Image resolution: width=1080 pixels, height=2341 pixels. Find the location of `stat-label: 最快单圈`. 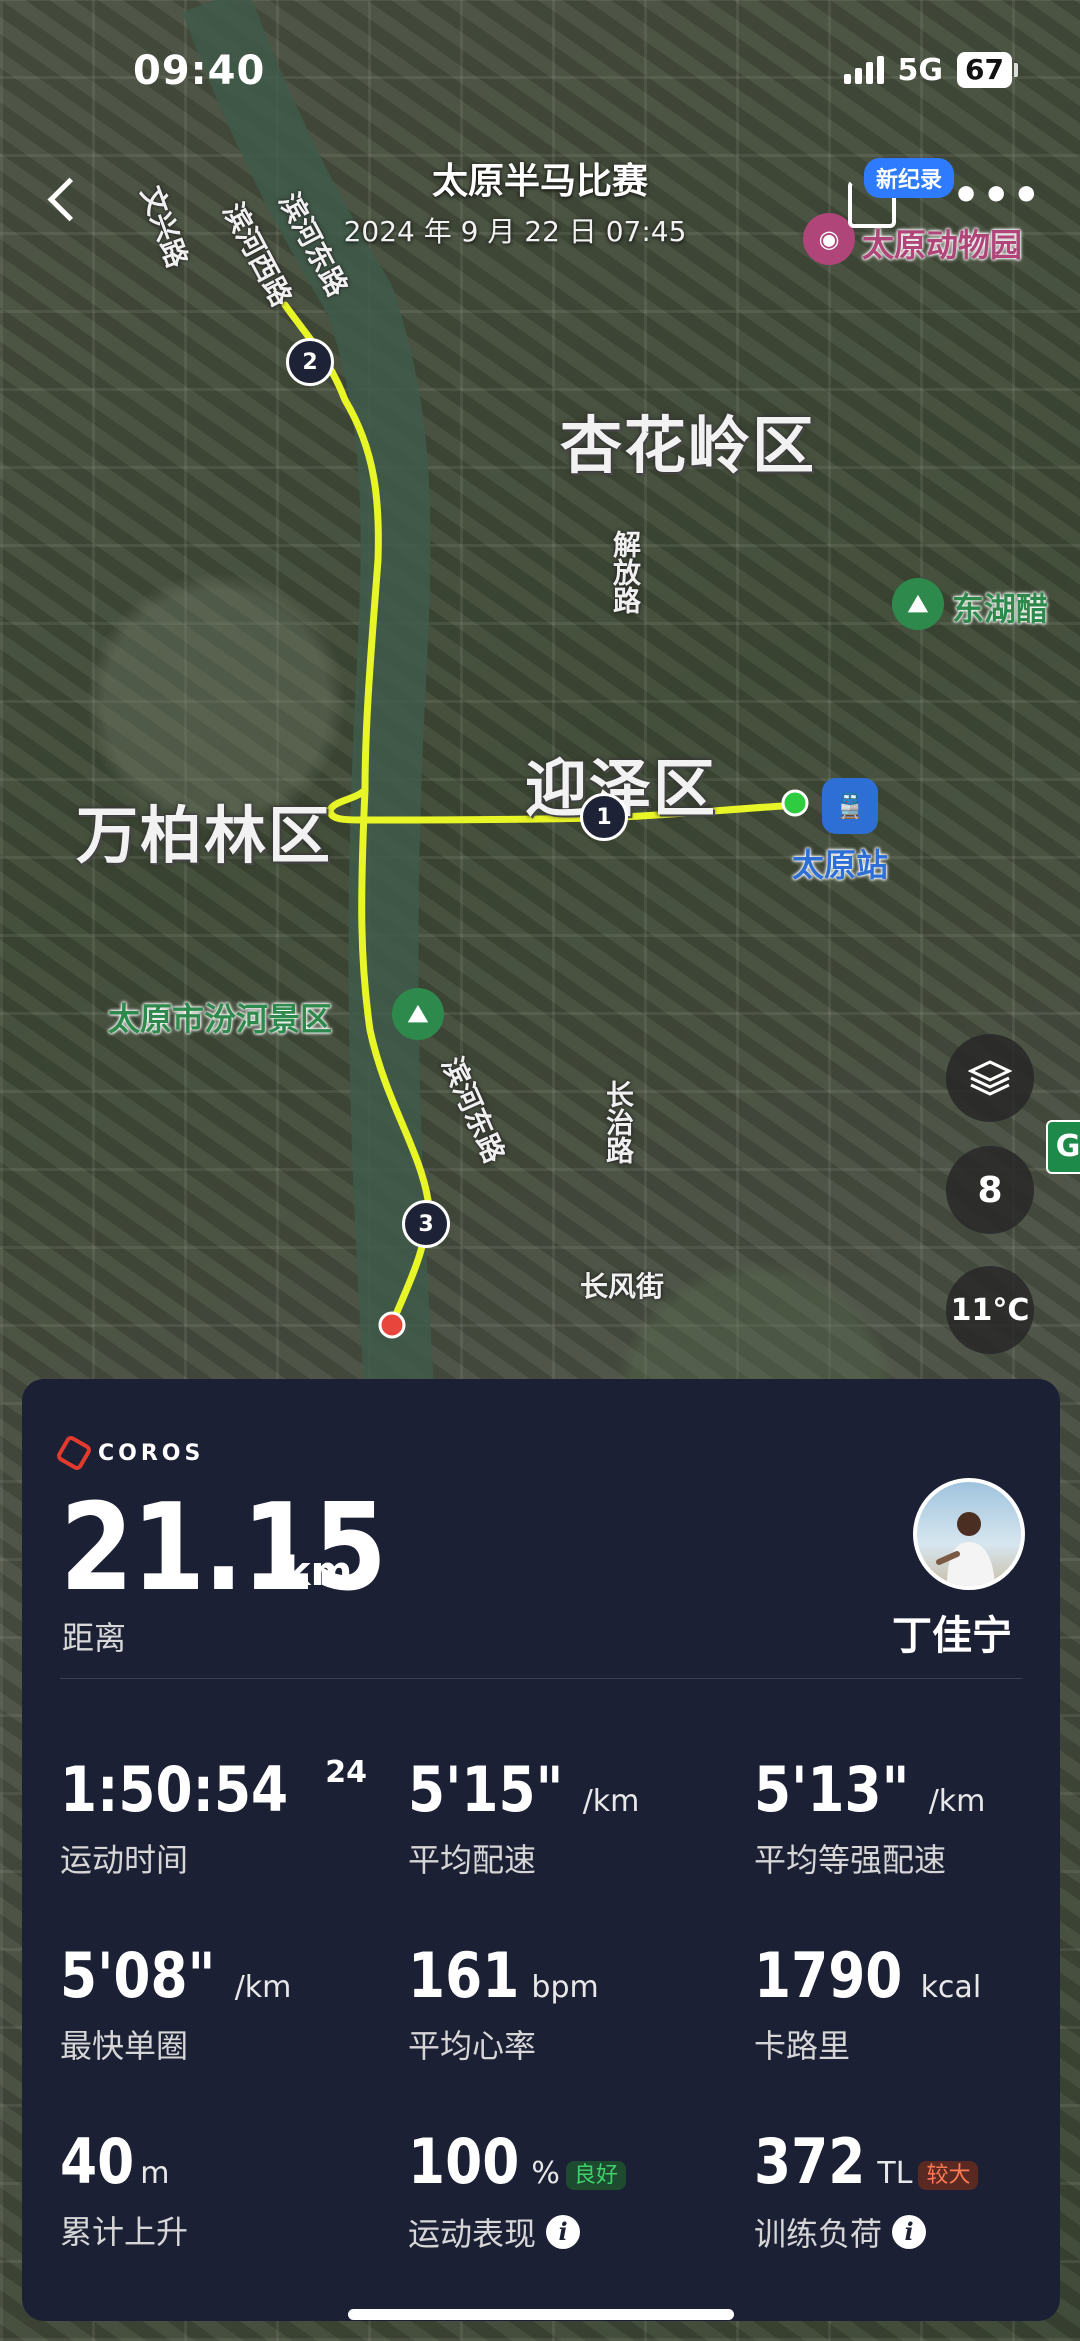

stat-label: 最快单圈 is located at coordinates (124, 2046).